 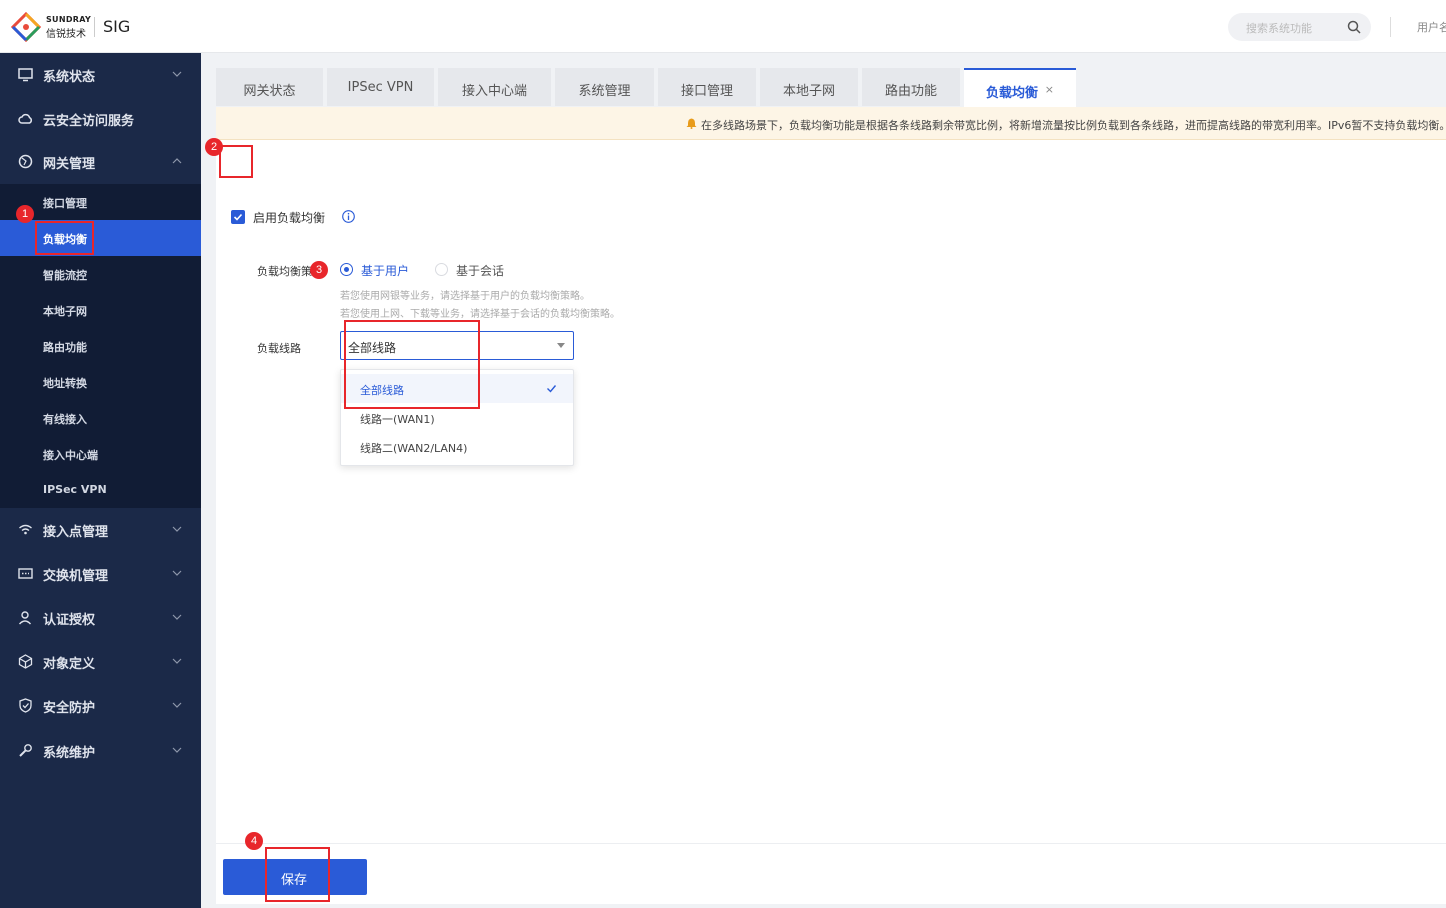 I want to click on tab-interface-mgmt: 接口管理, so click(x=707, y=87).